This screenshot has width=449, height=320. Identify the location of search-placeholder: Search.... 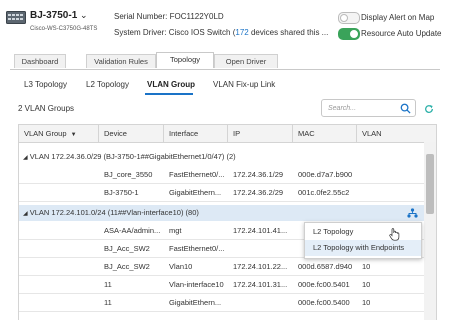
(342, 108).